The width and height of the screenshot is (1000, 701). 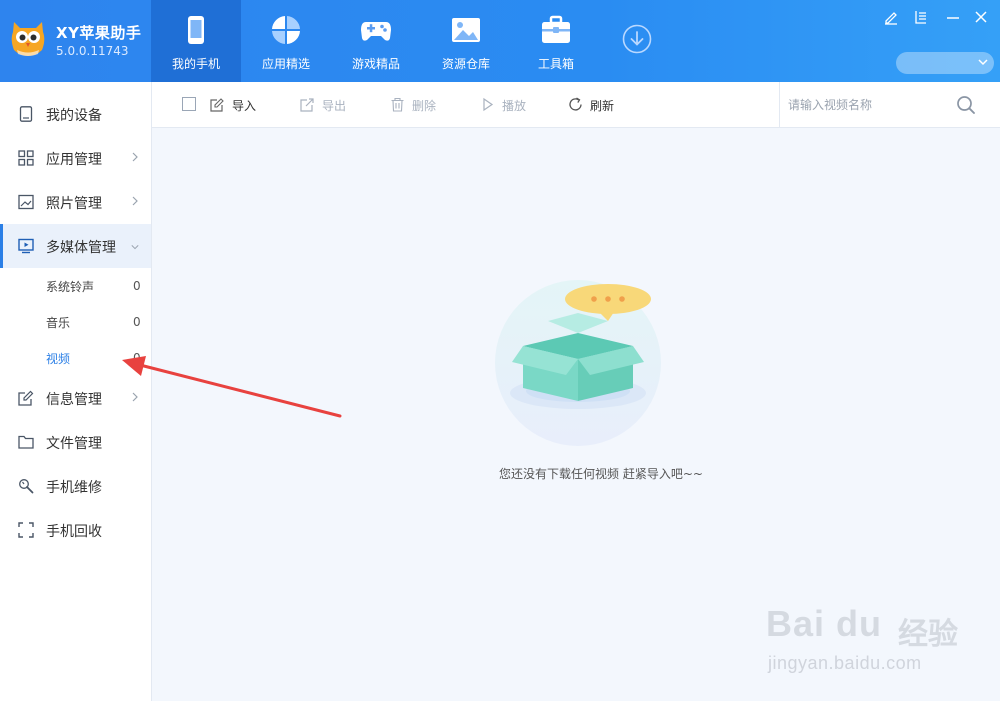 What do you see at coordinates (74, 444) in the screenshot?
I see `sidebar-item-label: 文件管理` at bounding box center [74, 444].